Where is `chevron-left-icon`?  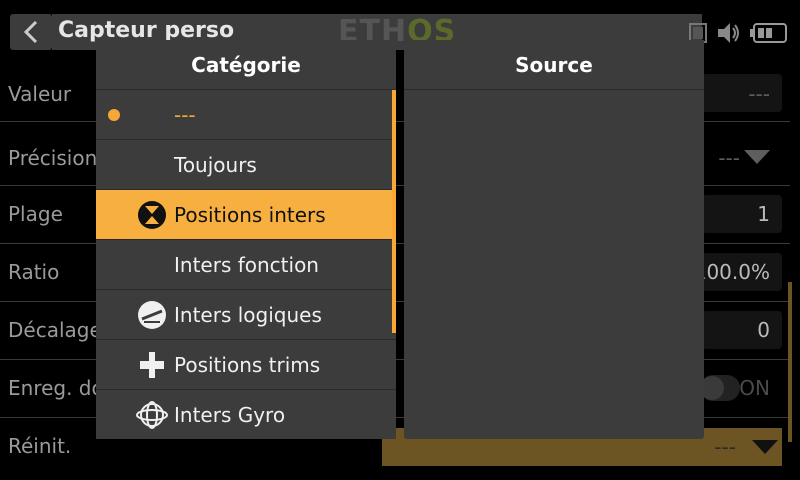 chevron-left-icon is located at coordinates (30, 32).